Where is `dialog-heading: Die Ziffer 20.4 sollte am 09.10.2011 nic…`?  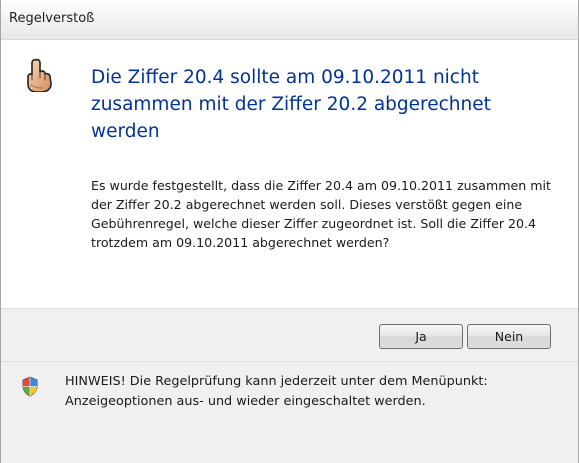 dialog-heading: Die Ziffer 20.4 sollte am 09.10.2011 nic… is located at coordinates (291, 104).